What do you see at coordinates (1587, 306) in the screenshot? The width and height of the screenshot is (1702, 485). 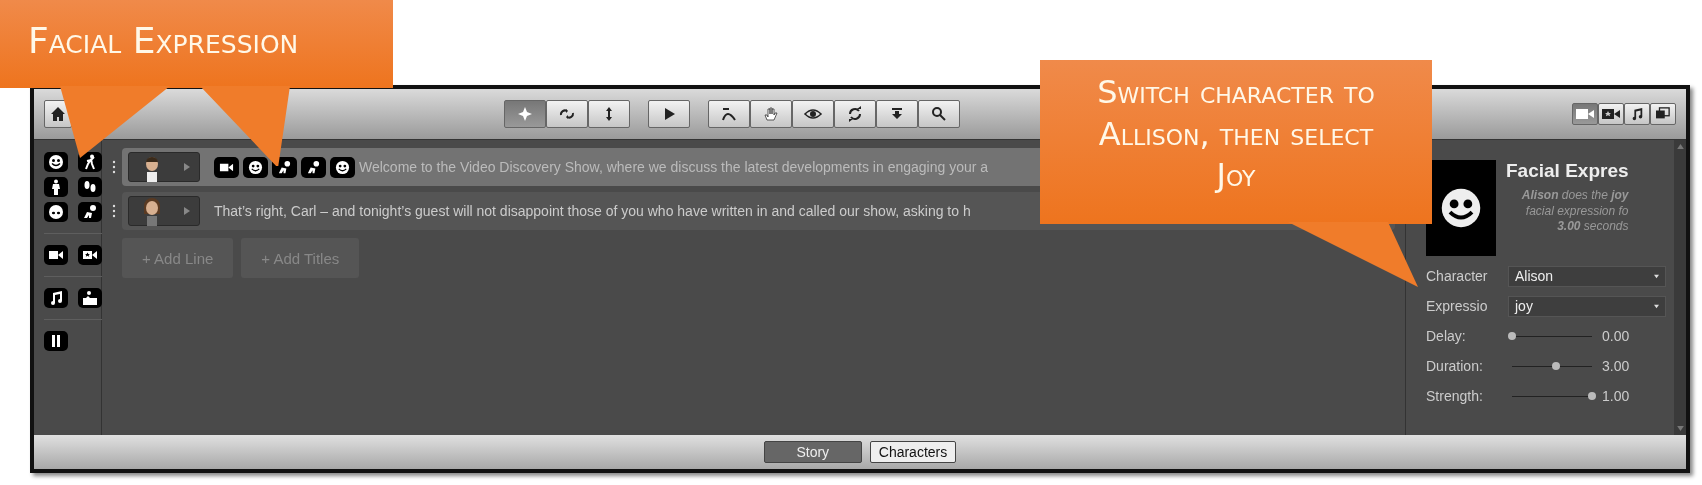 I see `dropdown: joy` at bounding box center [1587, 306].